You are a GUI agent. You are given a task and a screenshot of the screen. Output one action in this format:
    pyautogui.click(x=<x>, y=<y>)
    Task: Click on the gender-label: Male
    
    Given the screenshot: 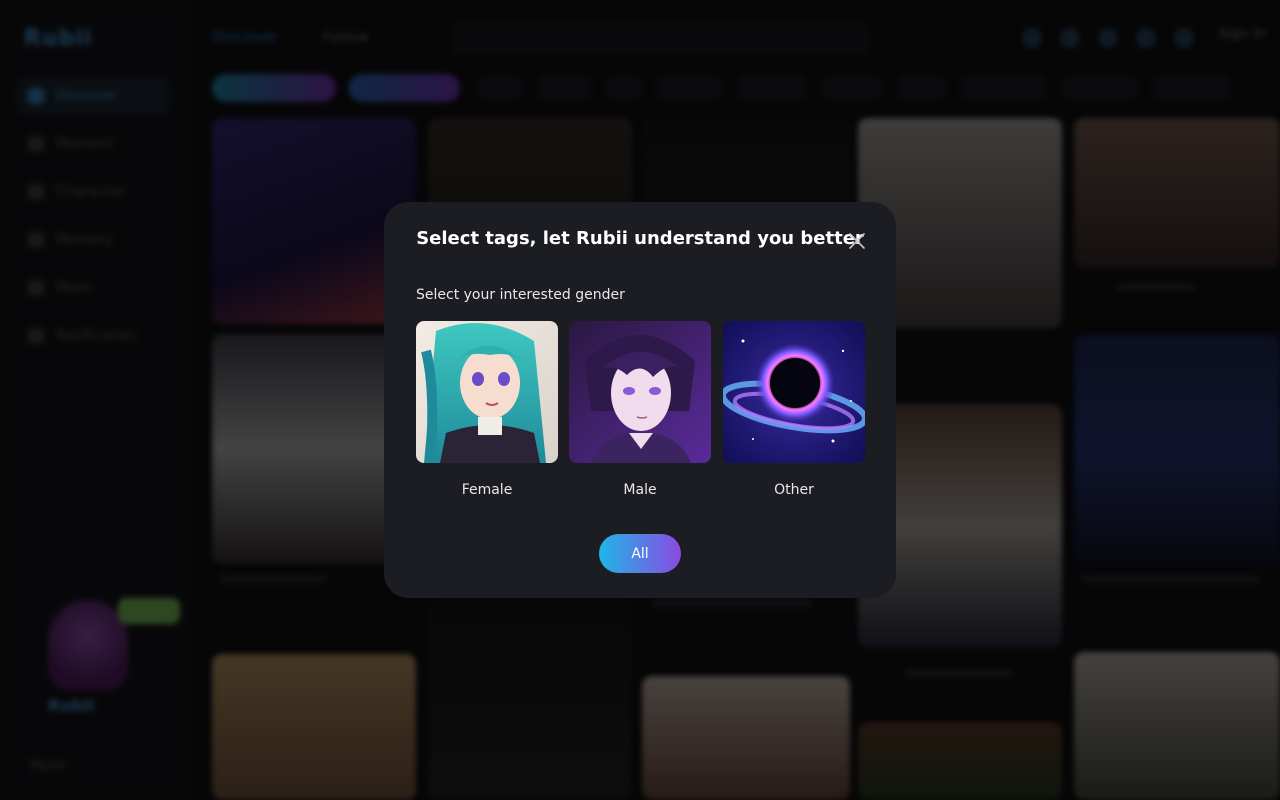 What is the action you would take?
    pyautogui.click(x=640, y=490)
    